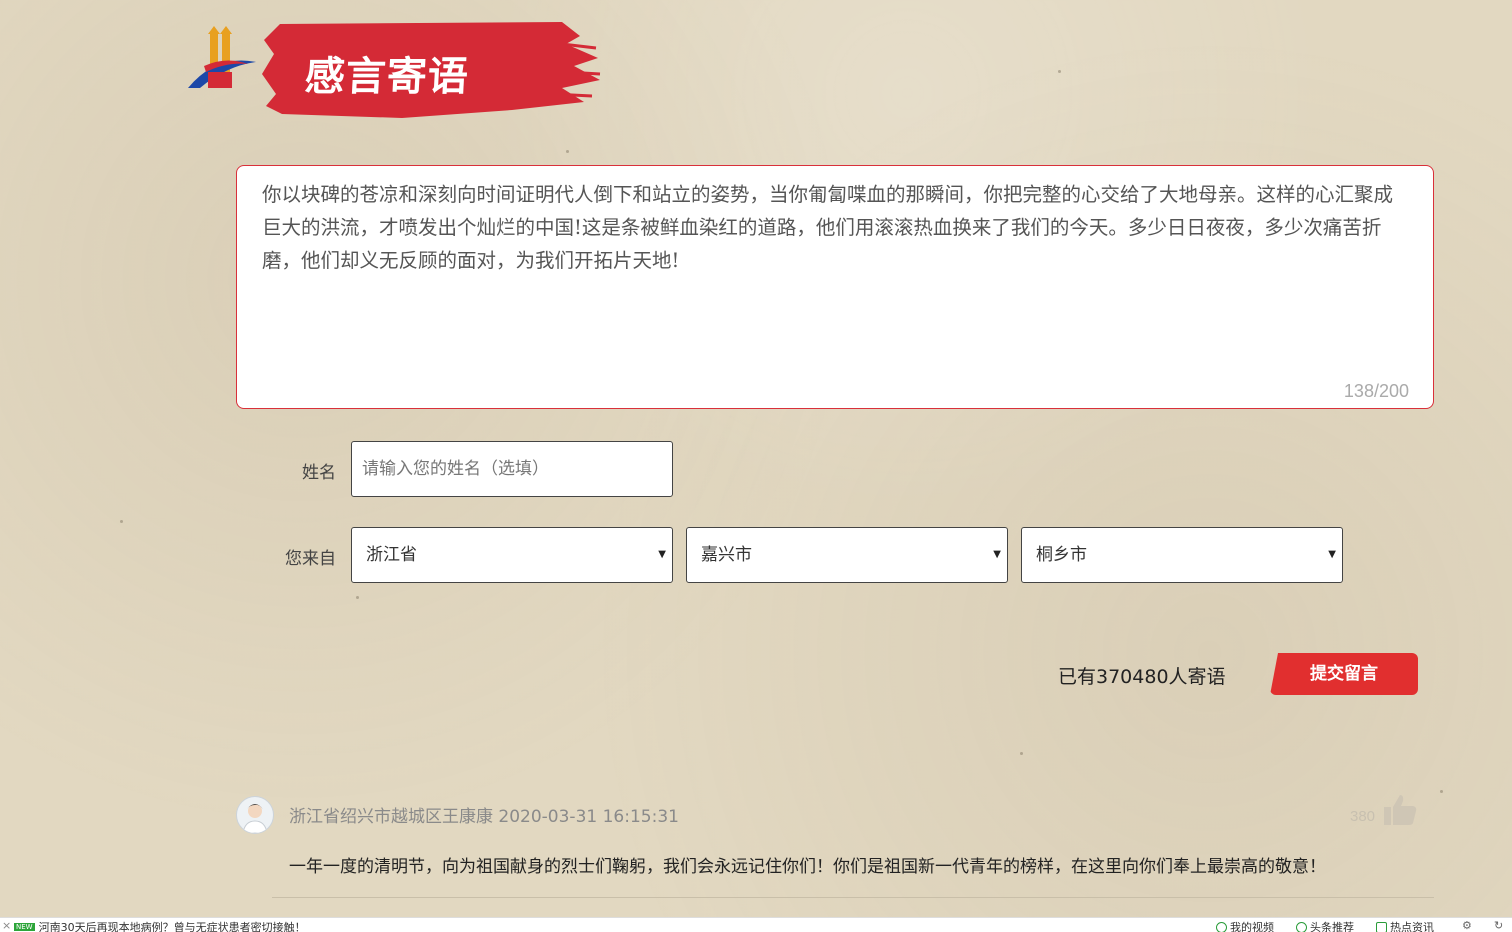  I want to click on like-count: 380, so click(1363, 816).